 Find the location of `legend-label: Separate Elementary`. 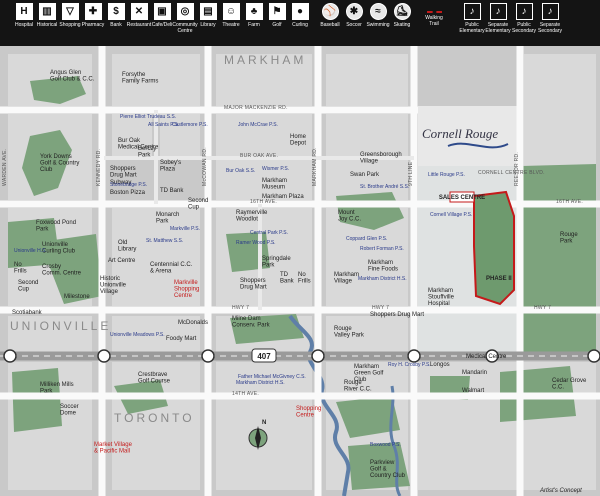

legend-label: Separate Elementary is located at coordinates (498, 28).